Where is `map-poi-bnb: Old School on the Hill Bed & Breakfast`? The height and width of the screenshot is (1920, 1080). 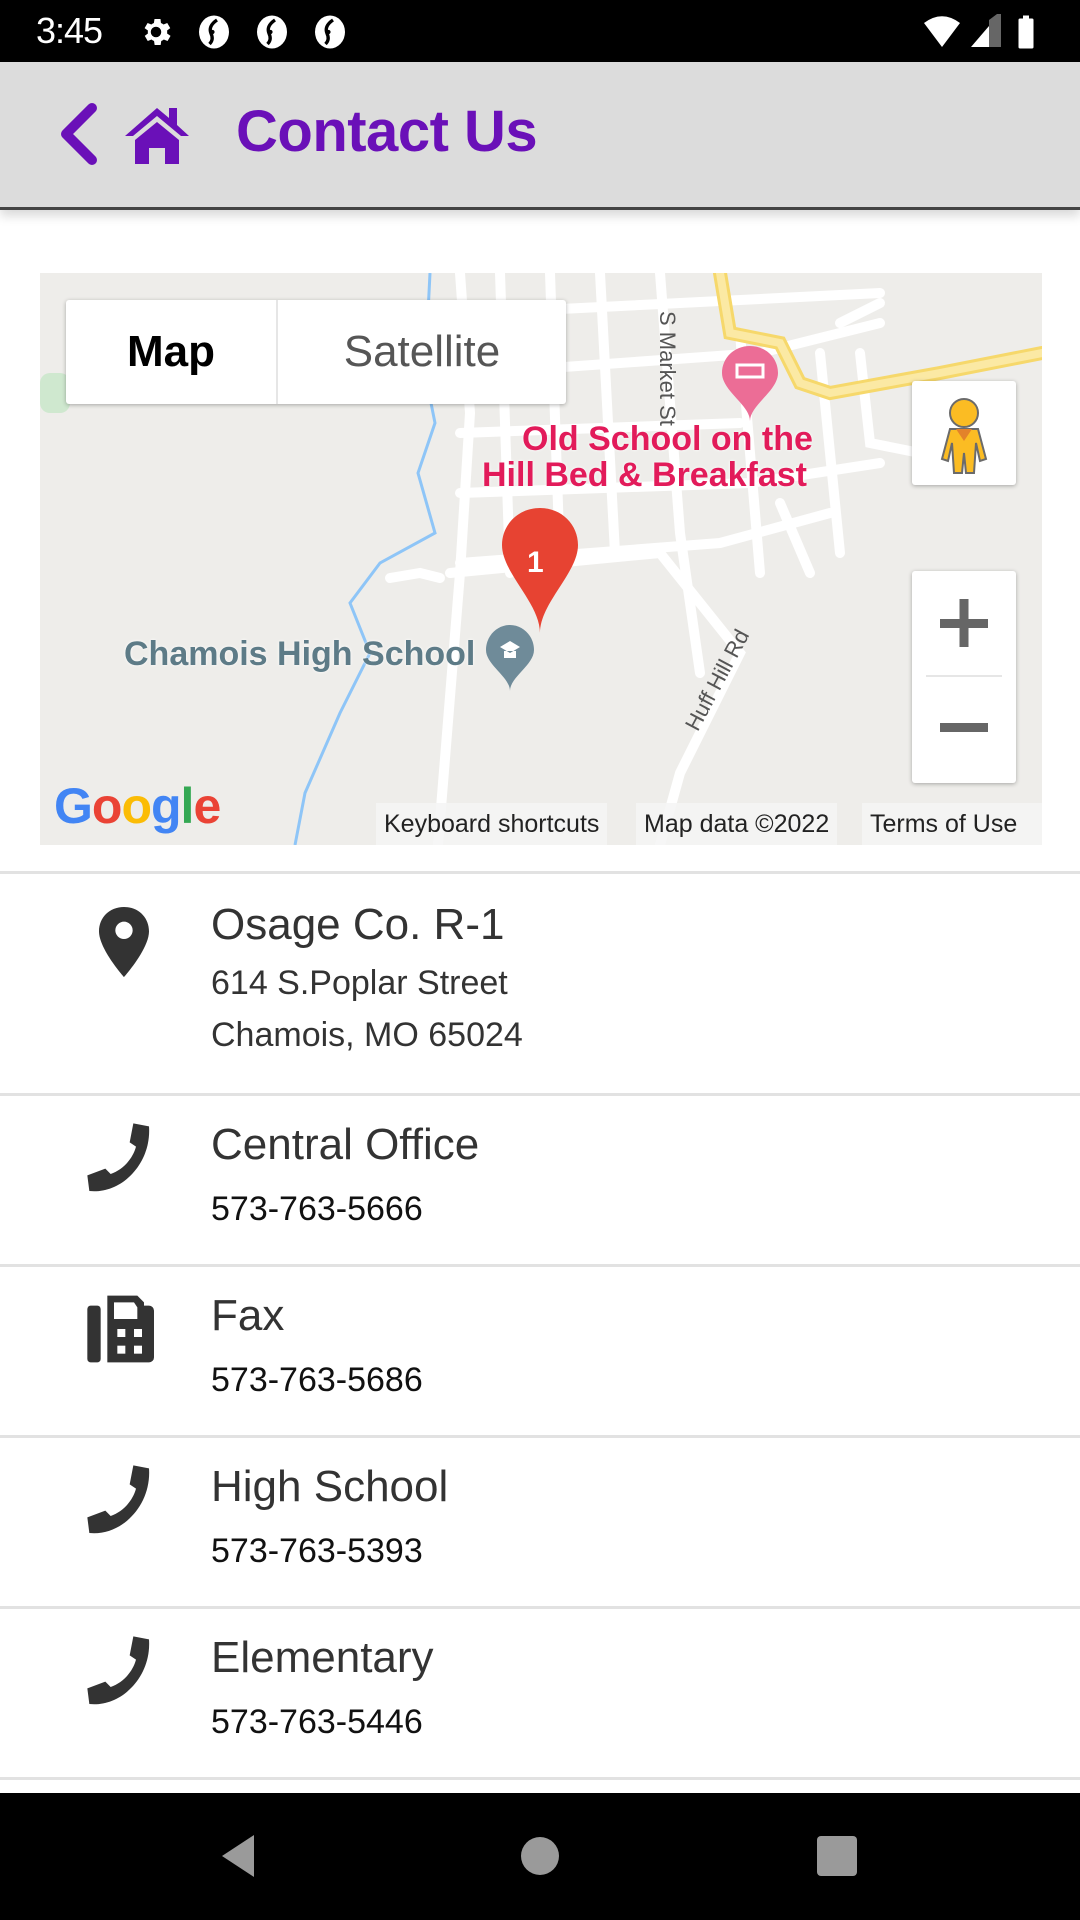
map-poi-bnb: Old School on the Hill Bed & Breakfast is located at coordinates (647, 456).